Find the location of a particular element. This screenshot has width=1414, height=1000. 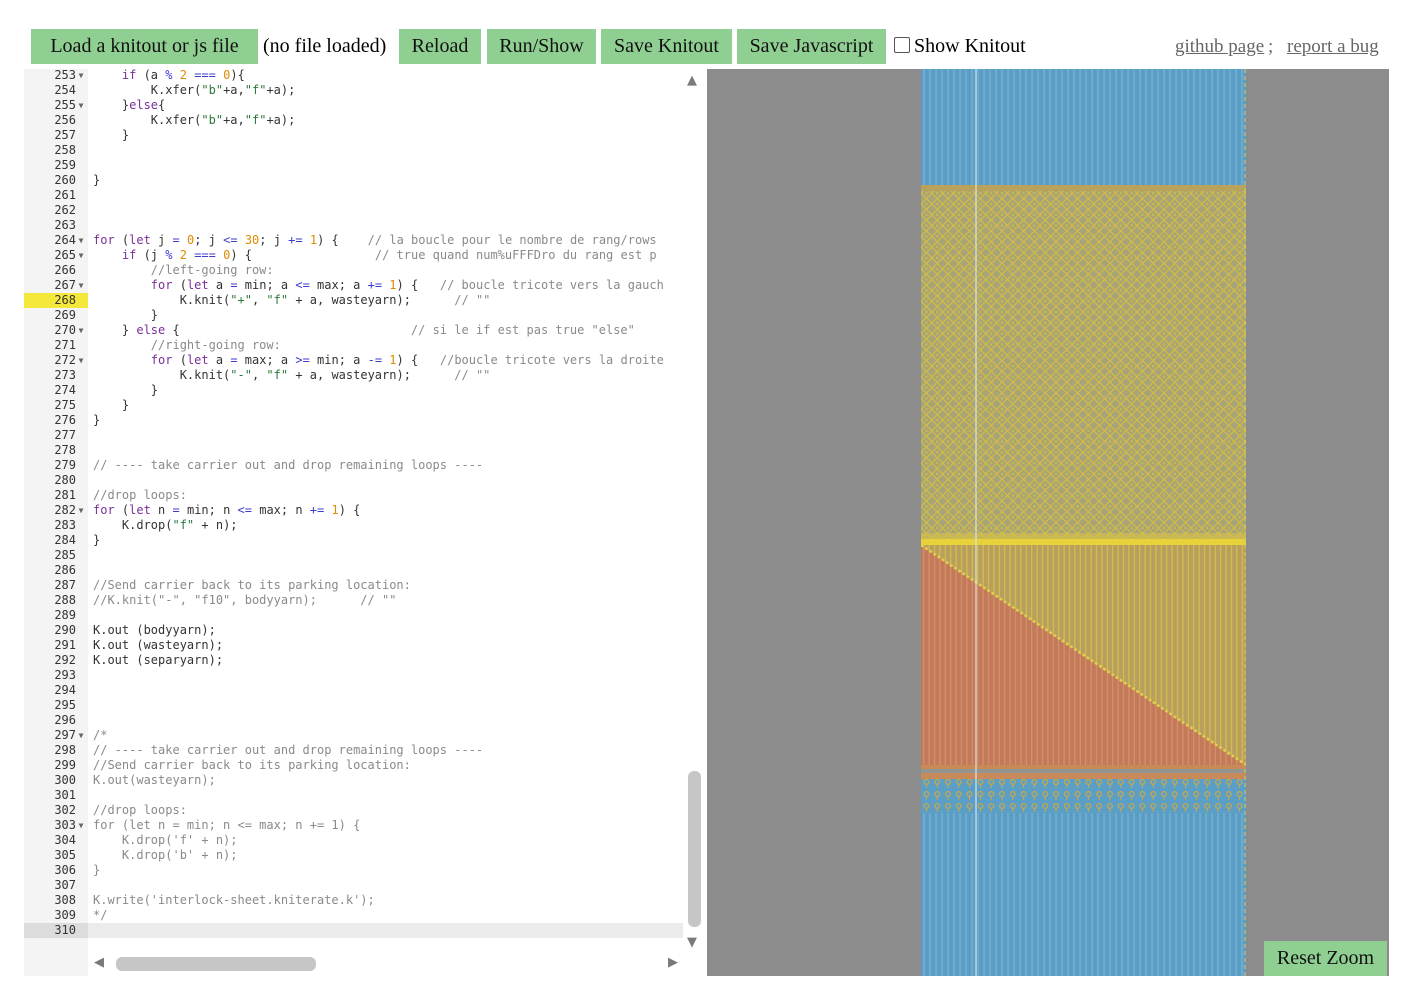

code-line: 300 K.out(wasteyarn); is located at coordinates (365, 780).